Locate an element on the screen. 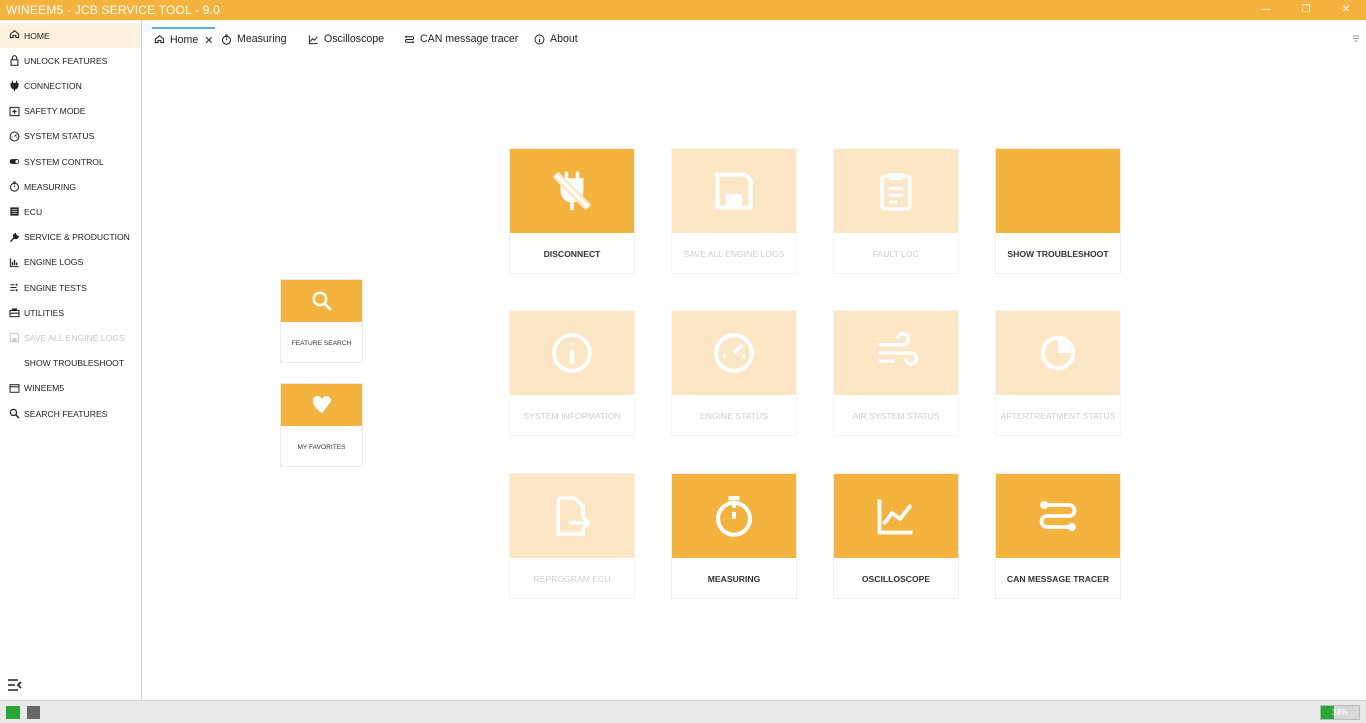 The width and height of the screenshot is (1366, 723). sidebar-item-home: HOME is located at coordinates (70, 35).